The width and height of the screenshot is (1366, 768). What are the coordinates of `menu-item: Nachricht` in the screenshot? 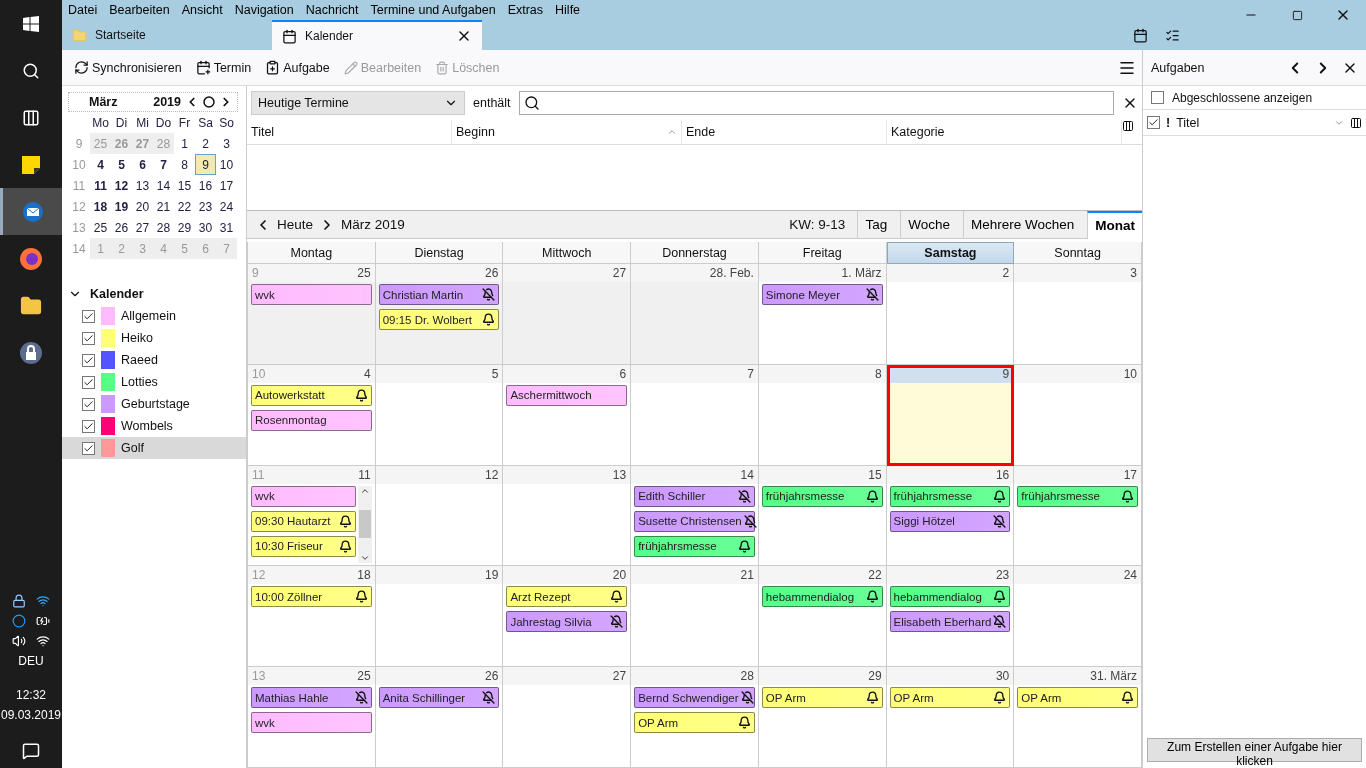 It's located at (332, 10).